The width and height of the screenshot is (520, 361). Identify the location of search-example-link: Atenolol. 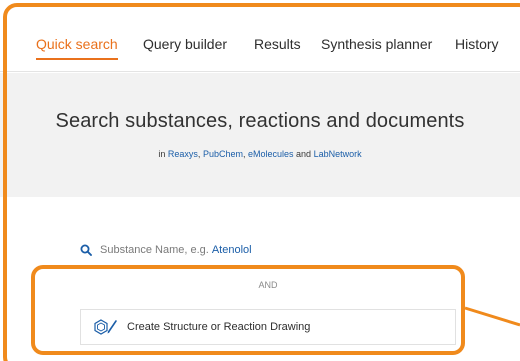
(232, 250).